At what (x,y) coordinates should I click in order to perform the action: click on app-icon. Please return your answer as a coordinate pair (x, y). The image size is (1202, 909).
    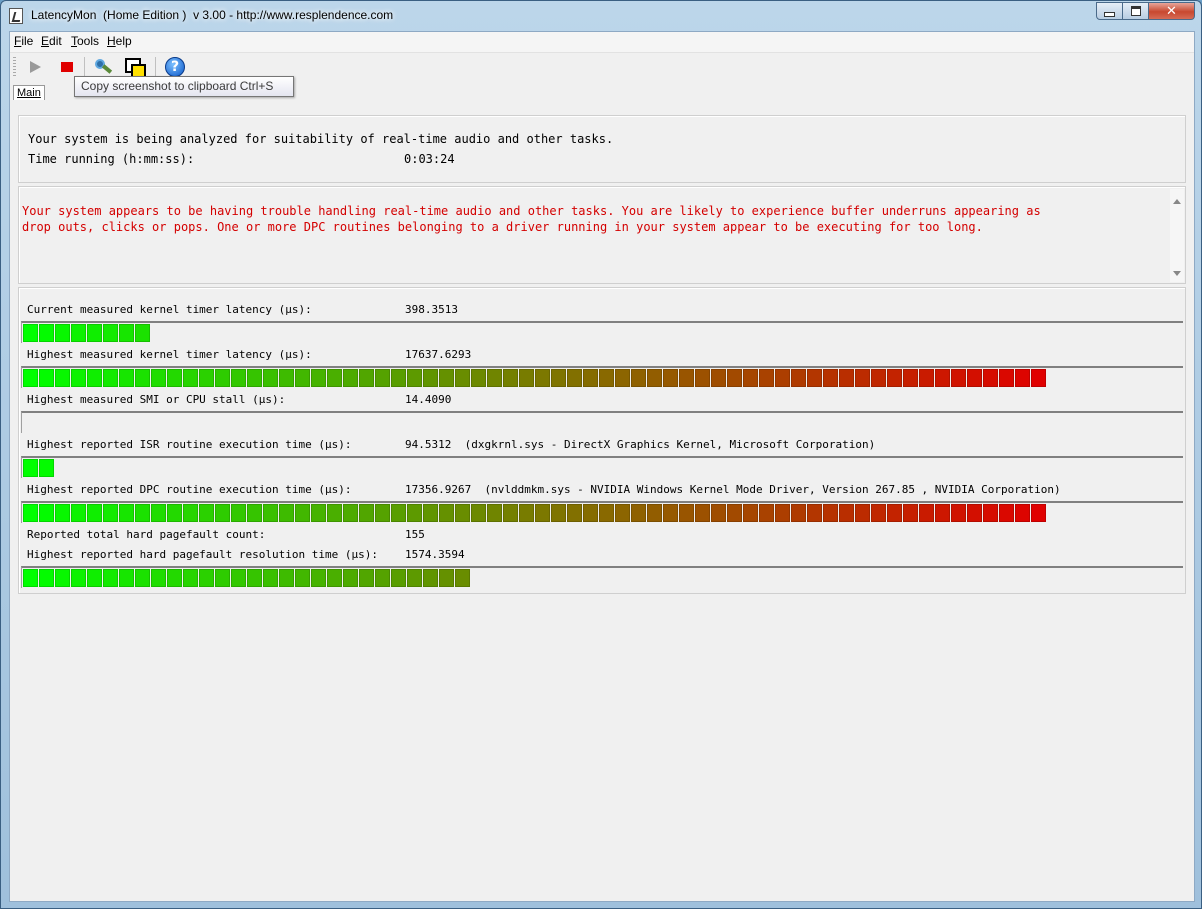
    Looking at the image, I should click on (16, 16).